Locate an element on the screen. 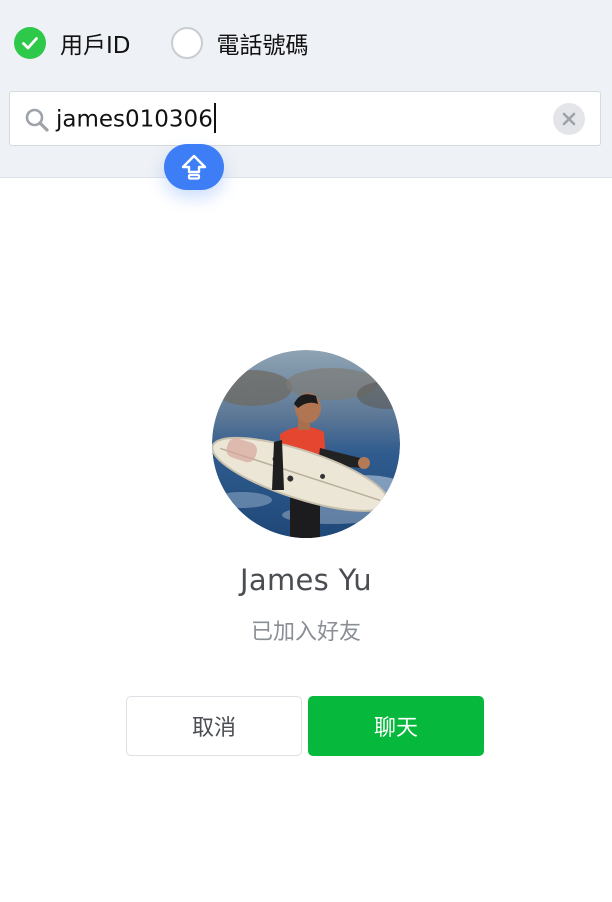 The width and height of the screenshot is (612, 902). text-caret is located at coordinates (214, 118).